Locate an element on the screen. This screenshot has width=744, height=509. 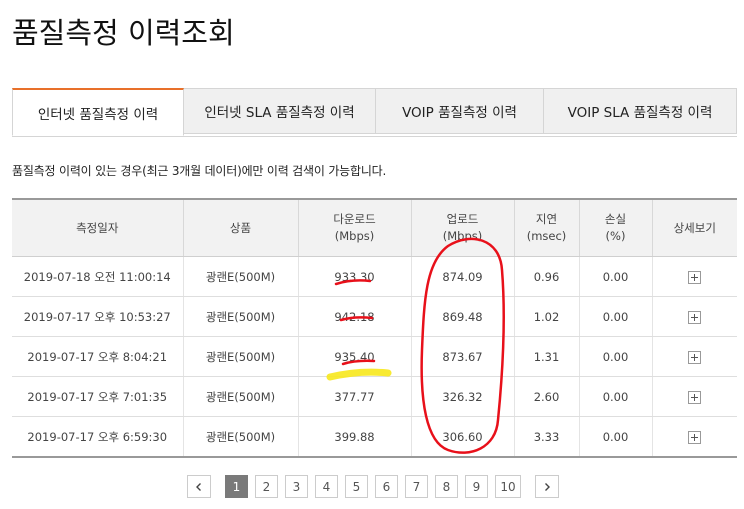
cell-latency: 1.02 is located at coordinates (546, 316).